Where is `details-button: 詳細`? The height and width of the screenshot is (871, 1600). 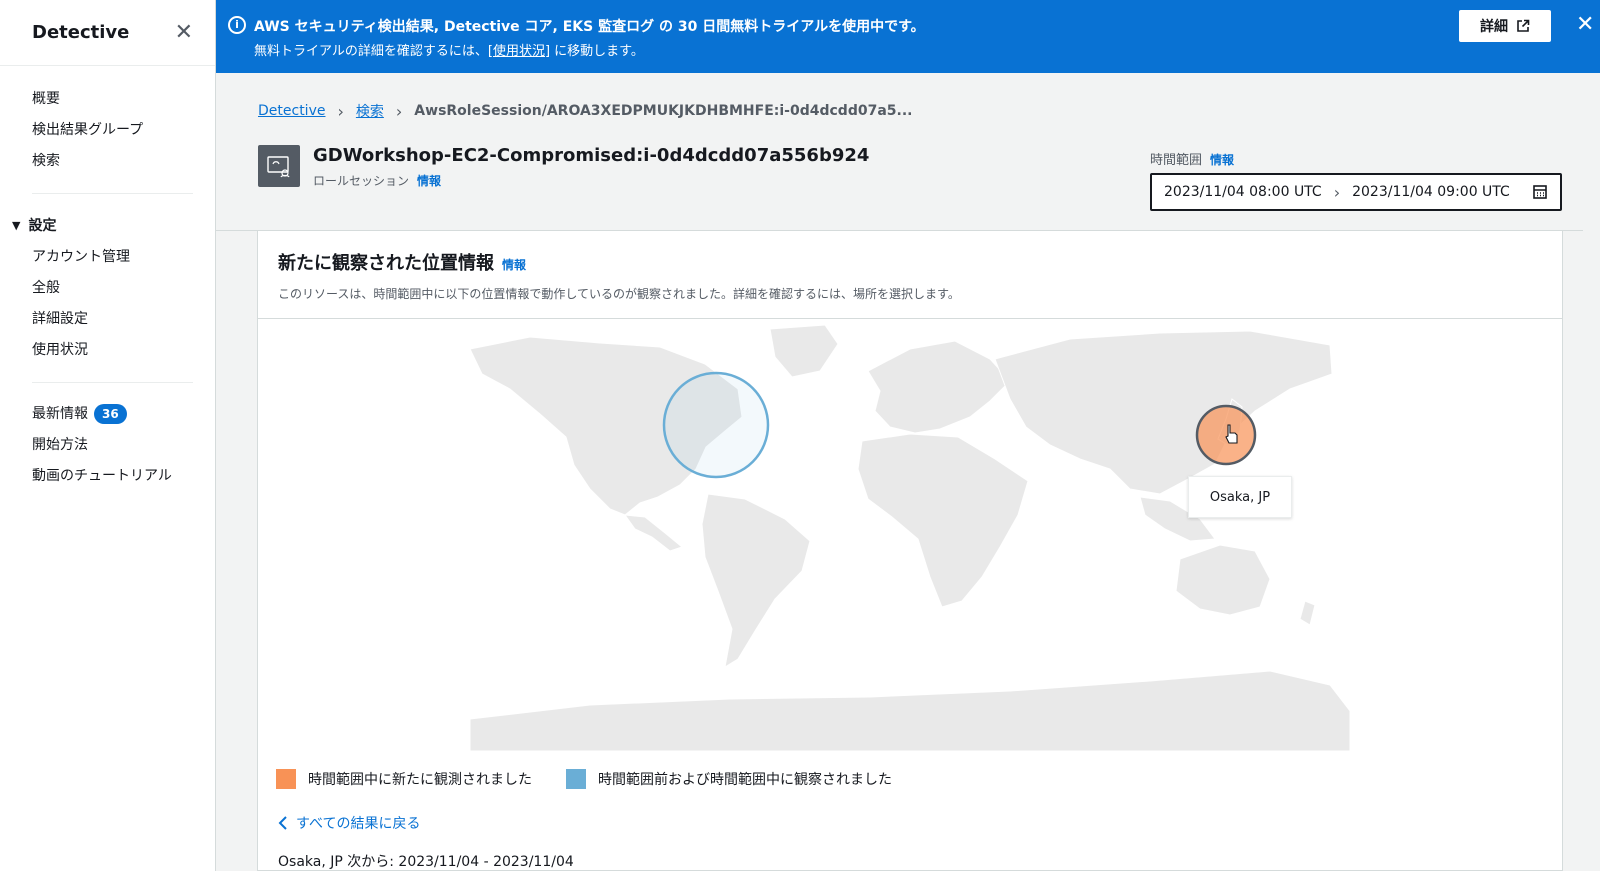 details-button: 詳細 is located at coordinates (1505, 26).